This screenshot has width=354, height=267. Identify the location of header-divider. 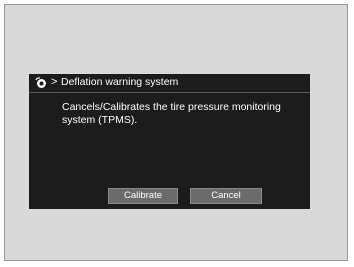
(169, 92).